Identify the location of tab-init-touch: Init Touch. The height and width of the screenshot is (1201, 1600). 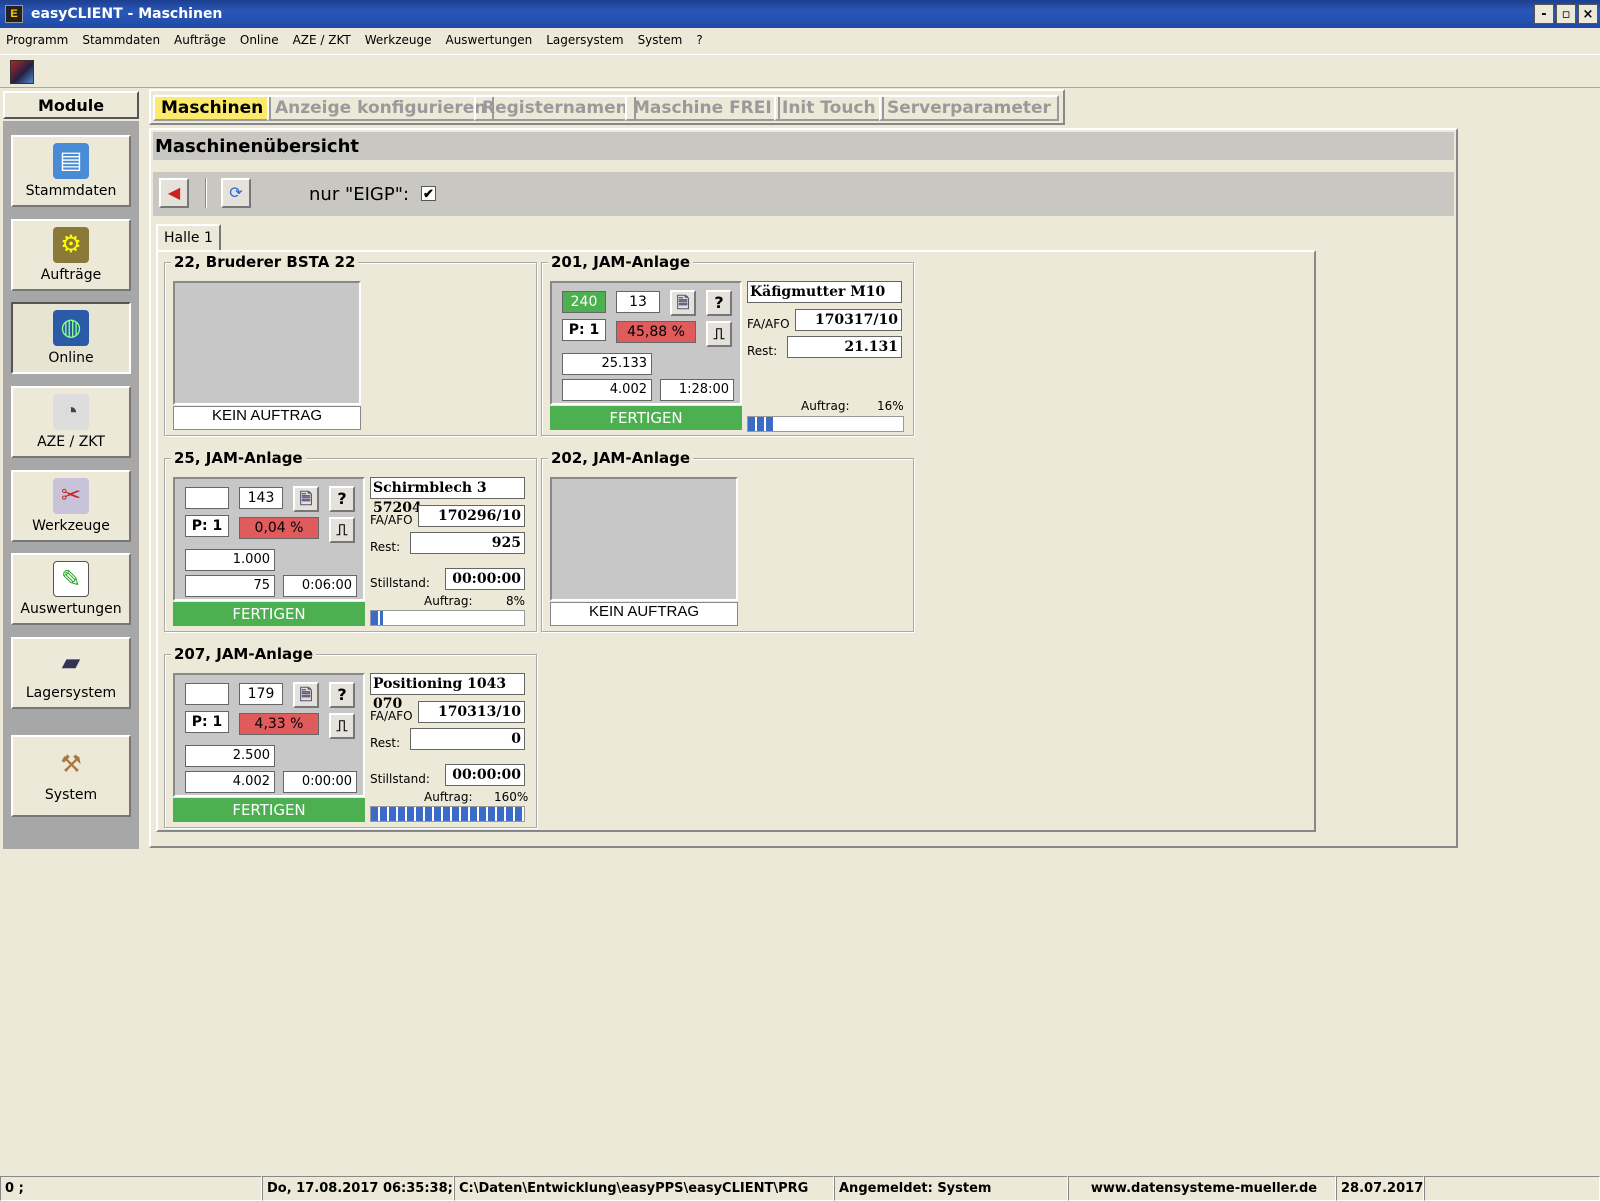
(829, 108).